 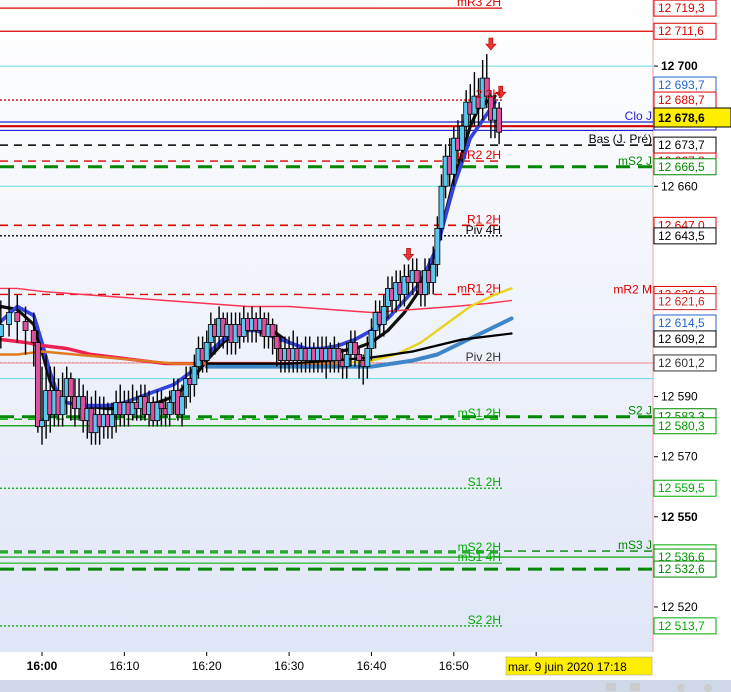 I want to click on settings-button, so click(x=708, y=688).